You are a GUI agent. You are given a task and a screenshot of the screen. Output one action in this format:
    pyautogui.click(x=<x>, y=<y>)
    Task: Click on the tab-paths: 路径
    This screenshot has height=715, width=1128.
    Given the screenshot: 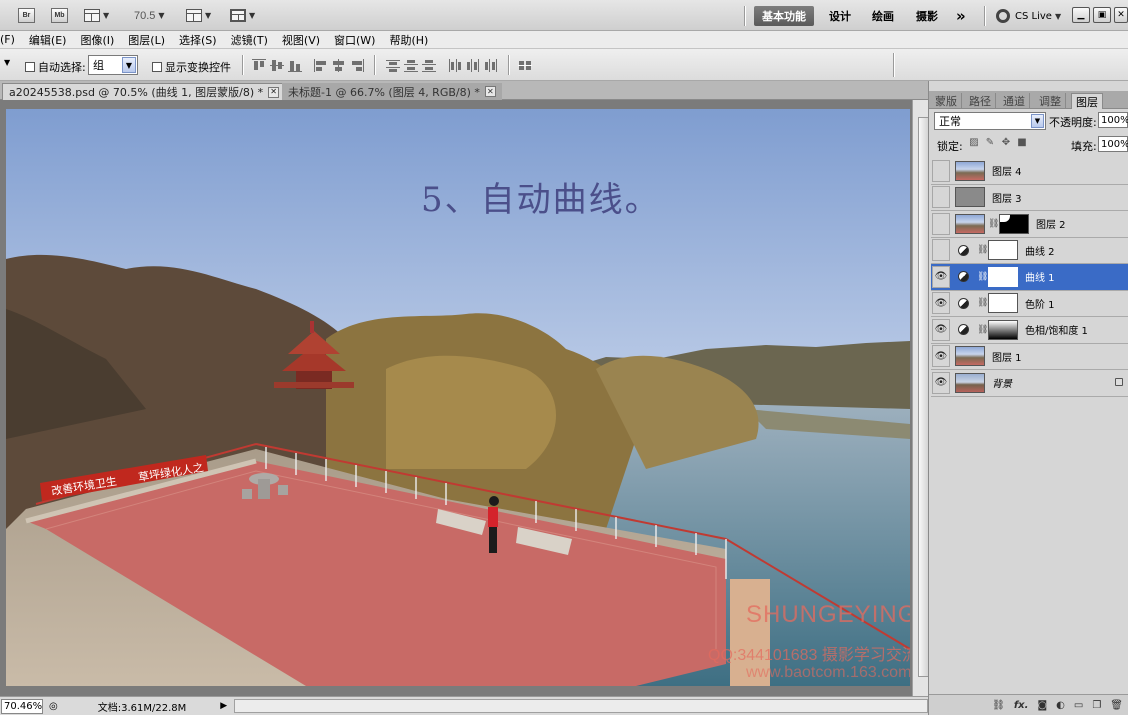 What is the action you would take?
    pyautogui.click(x=980, y=101)
    